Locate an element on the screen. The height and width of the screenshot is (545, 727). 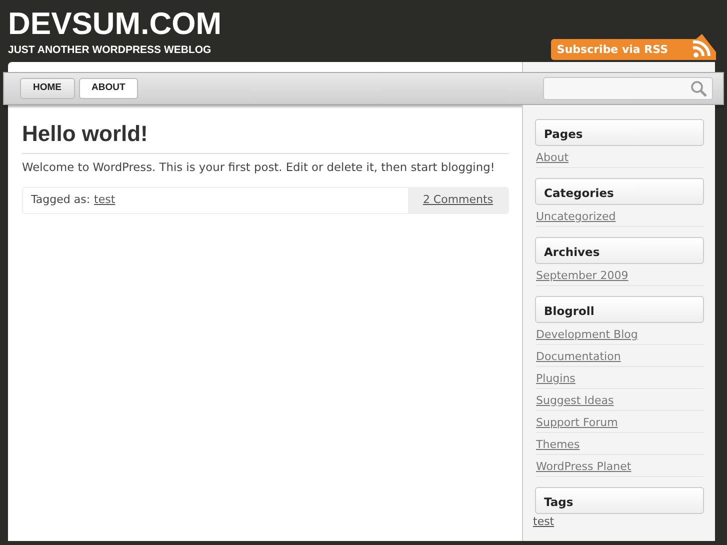
post-title: Hello world! is located at coordinates (265, 137).